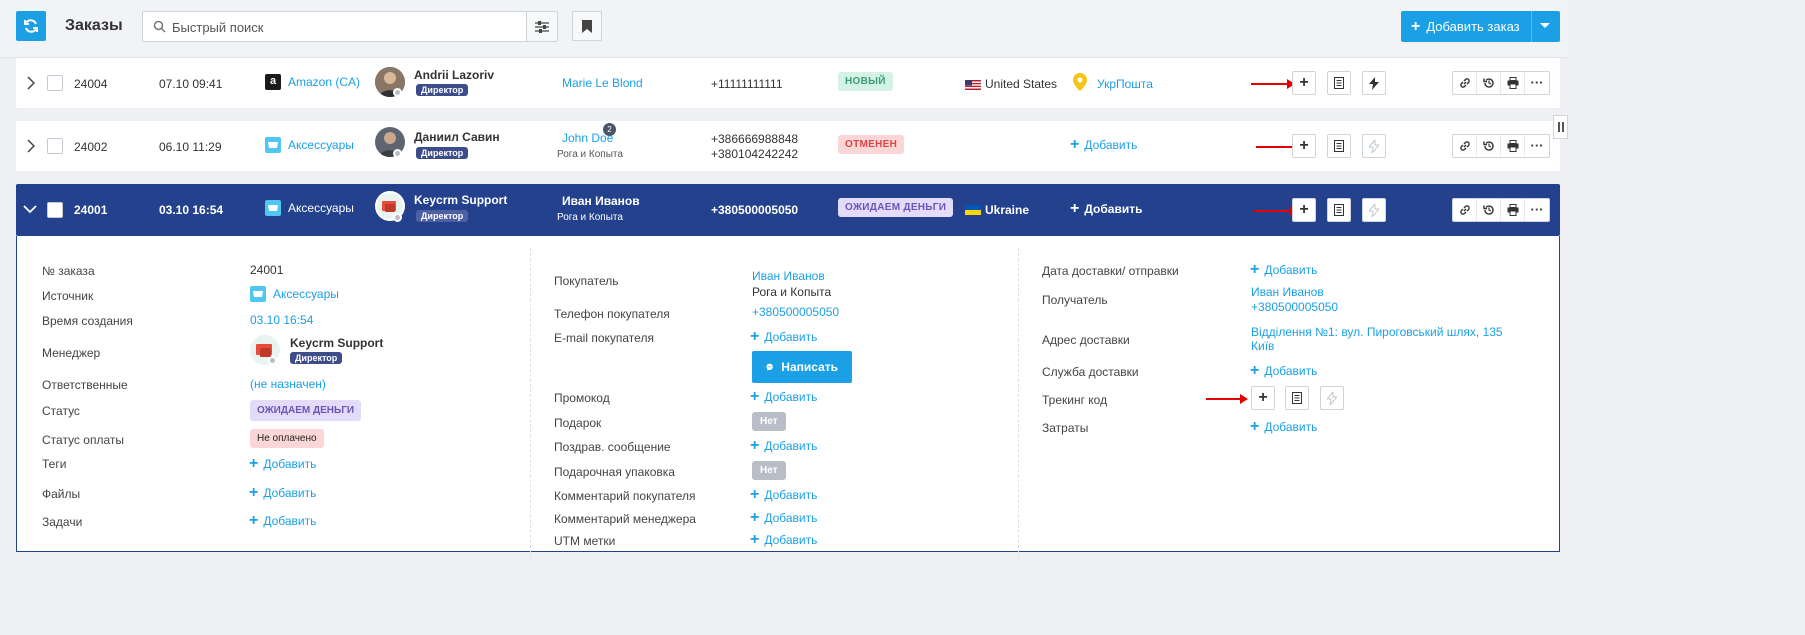  What do you see at coordinates (282, 492) in the screenshot?
I see `add-file-button: + Добавить` at bounding box center [282, 492].